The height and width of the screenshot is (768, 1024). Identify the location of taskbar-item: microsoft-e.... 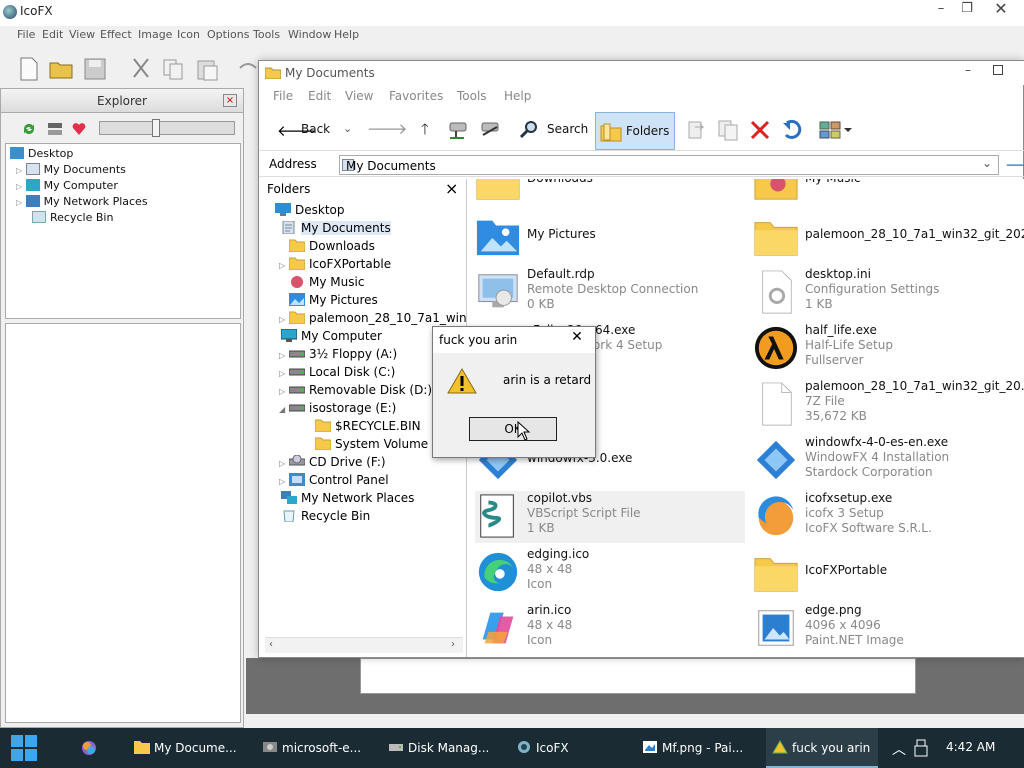
(312, 748).